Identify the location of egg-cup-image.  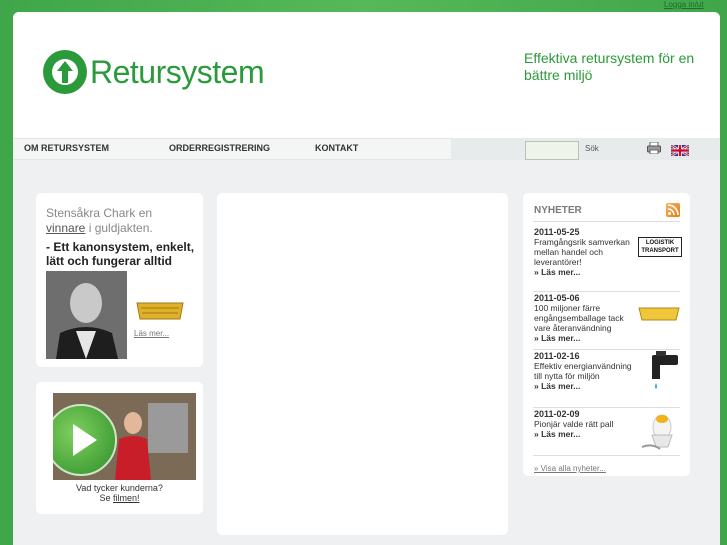
(657, 432).